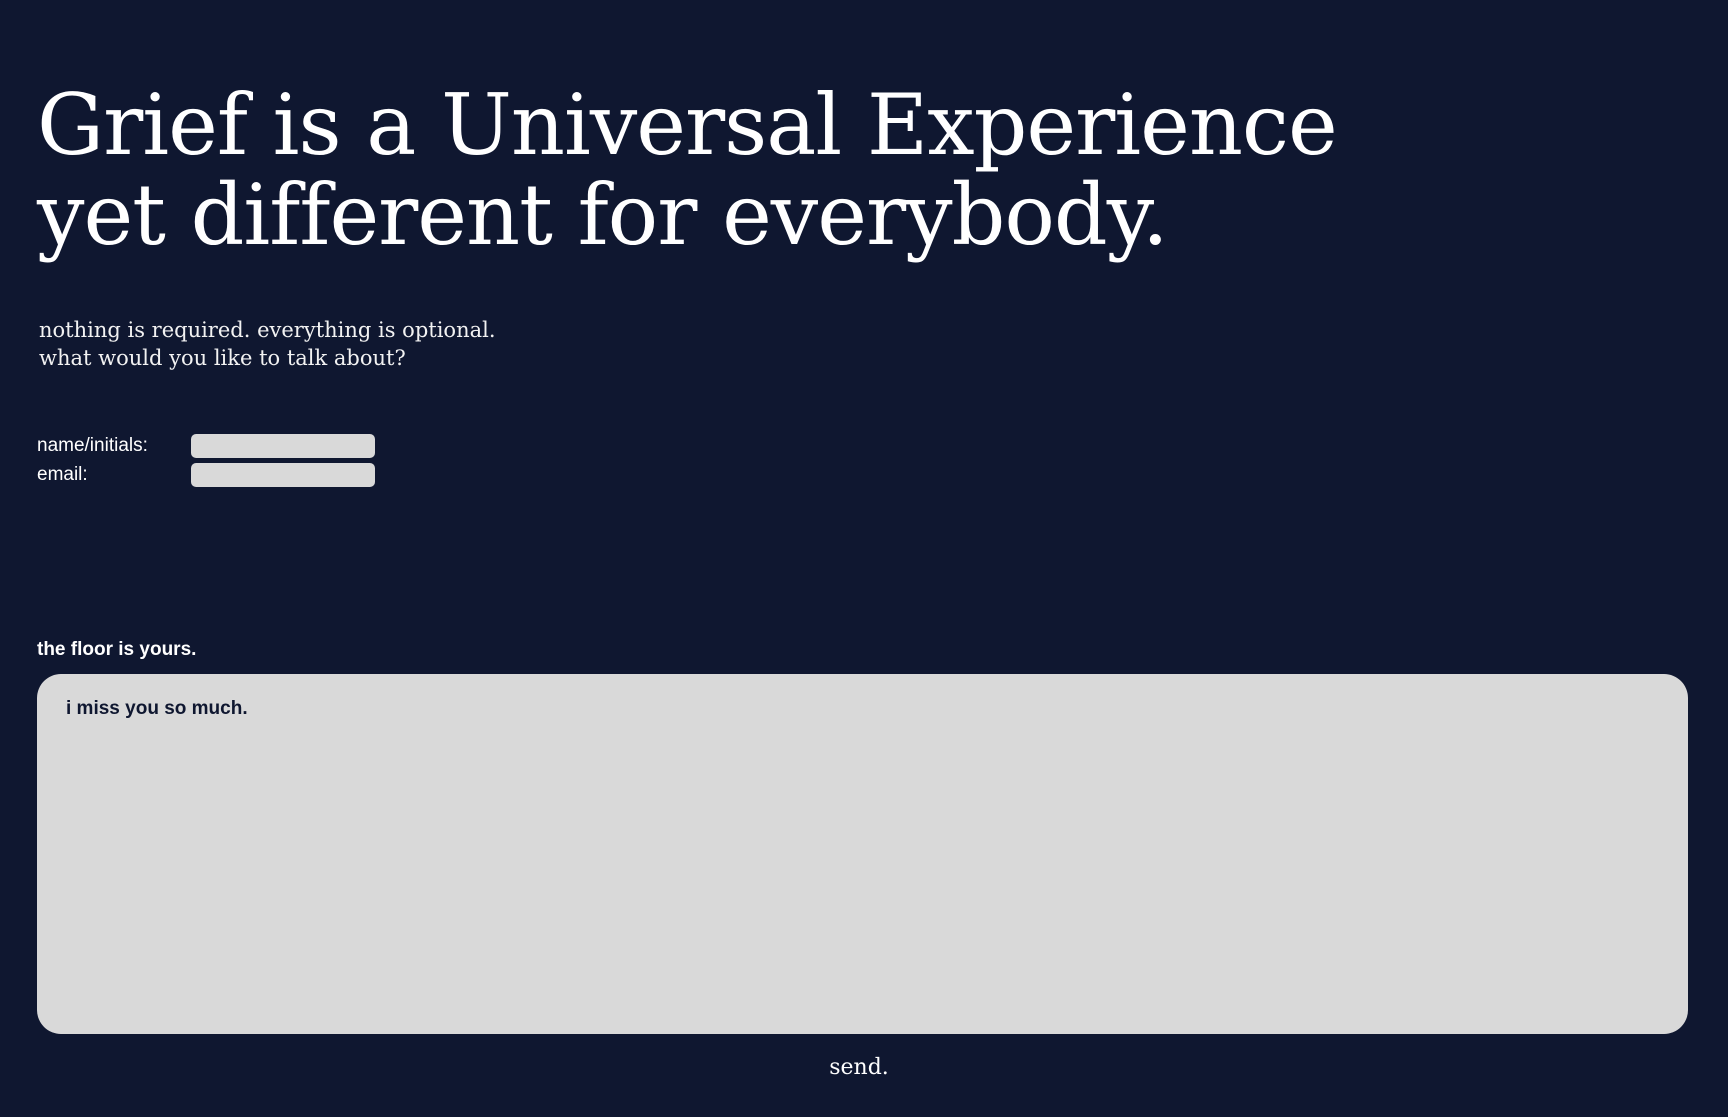  I want to click on headline-line-1: Grief is a Universal Experience, so click(687, 125).